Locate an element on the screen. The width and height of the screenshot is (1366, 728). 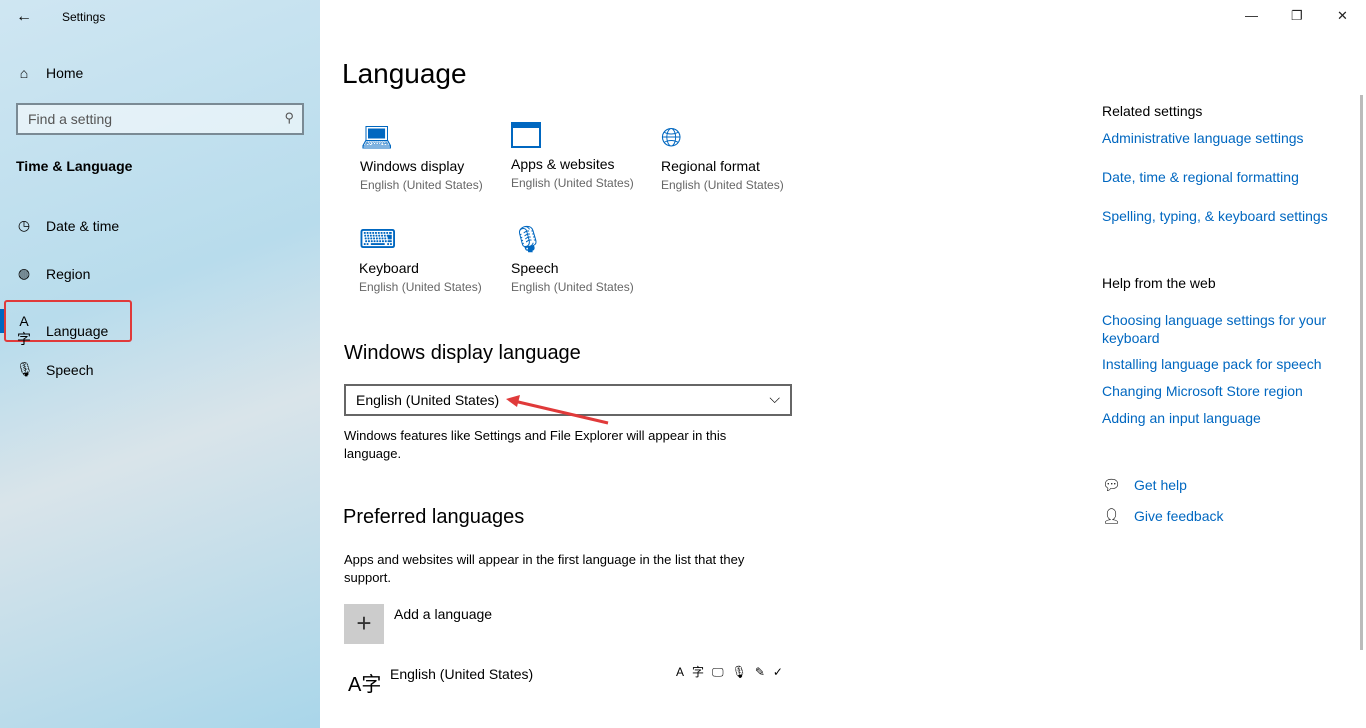
tile-regional-format: 🌐︎ Regional format English (United States) is located at coordinates (736, 157).